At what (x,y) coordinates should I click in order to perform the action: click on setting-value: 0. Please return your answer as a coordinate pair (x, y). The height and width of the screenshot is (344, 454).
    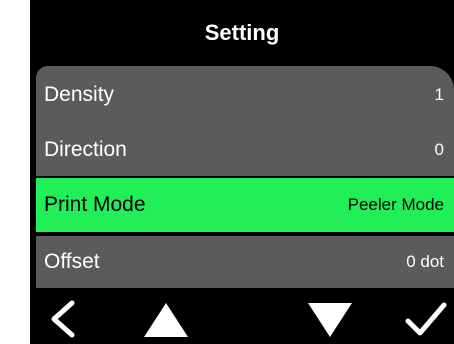
    Looking at the image, I should click on (439, 149).